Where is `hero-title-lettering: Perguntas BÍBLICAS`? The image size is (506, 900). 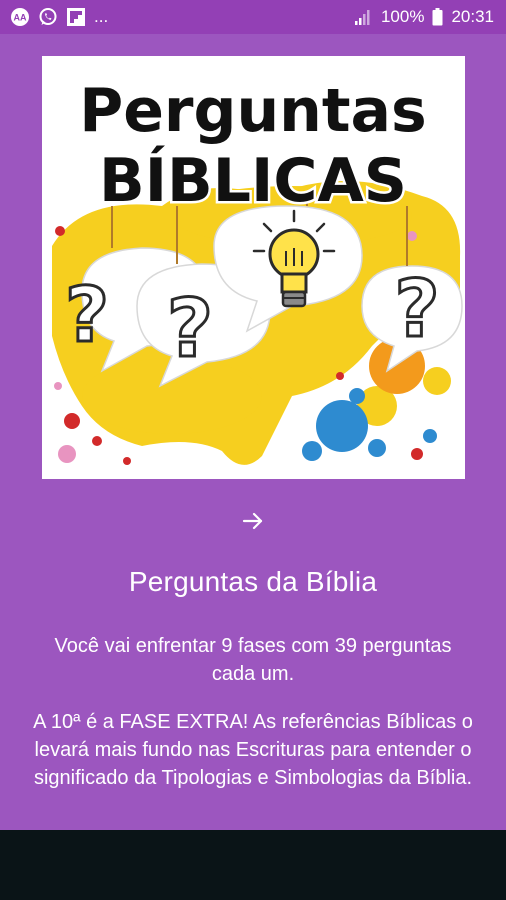 hero-title-lettering: Perguntas BÍBLICAS is located at coordinates (253, 146).